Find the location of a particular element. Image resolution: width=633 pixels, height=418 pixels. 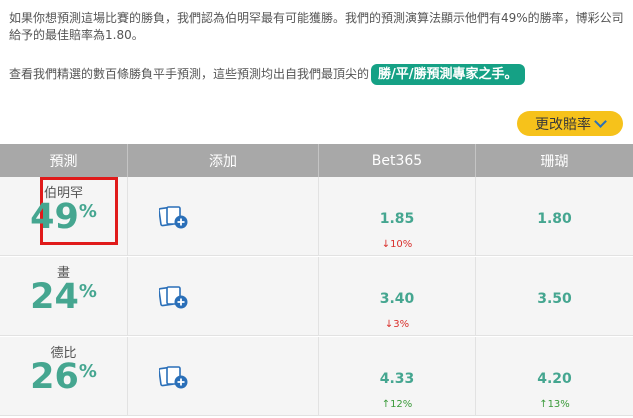

win-percentage: 49% is located at coordinates (63, 217).